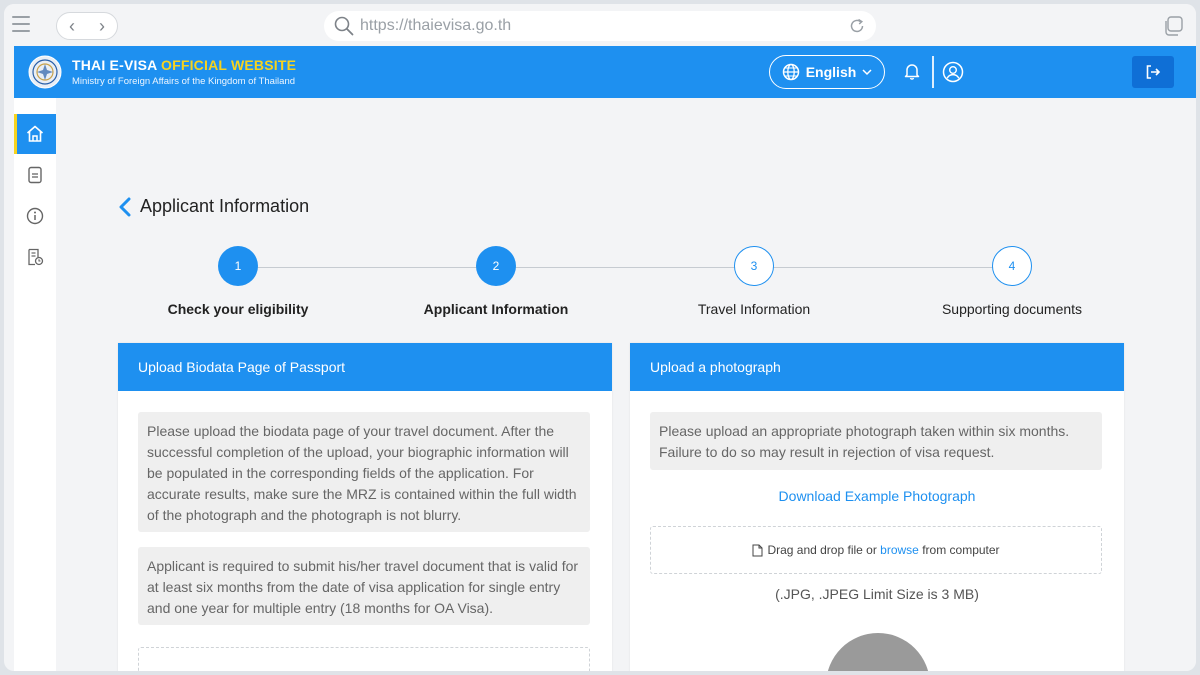  Describe the element at coordinates (125, 206) in the screenshot. I see `chevron-left-icon` at that location.